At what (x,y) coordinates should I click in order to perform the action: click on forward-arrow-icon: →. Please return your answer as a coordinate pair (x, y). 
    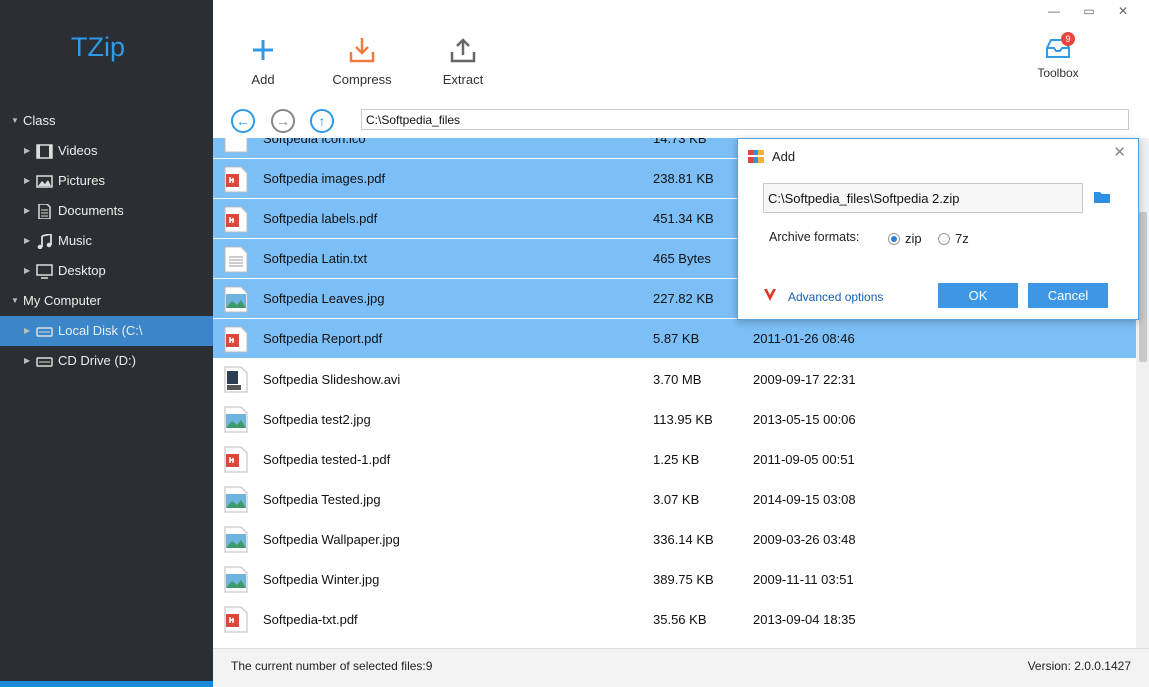
    Looking at the image, I should click on (283, 121).